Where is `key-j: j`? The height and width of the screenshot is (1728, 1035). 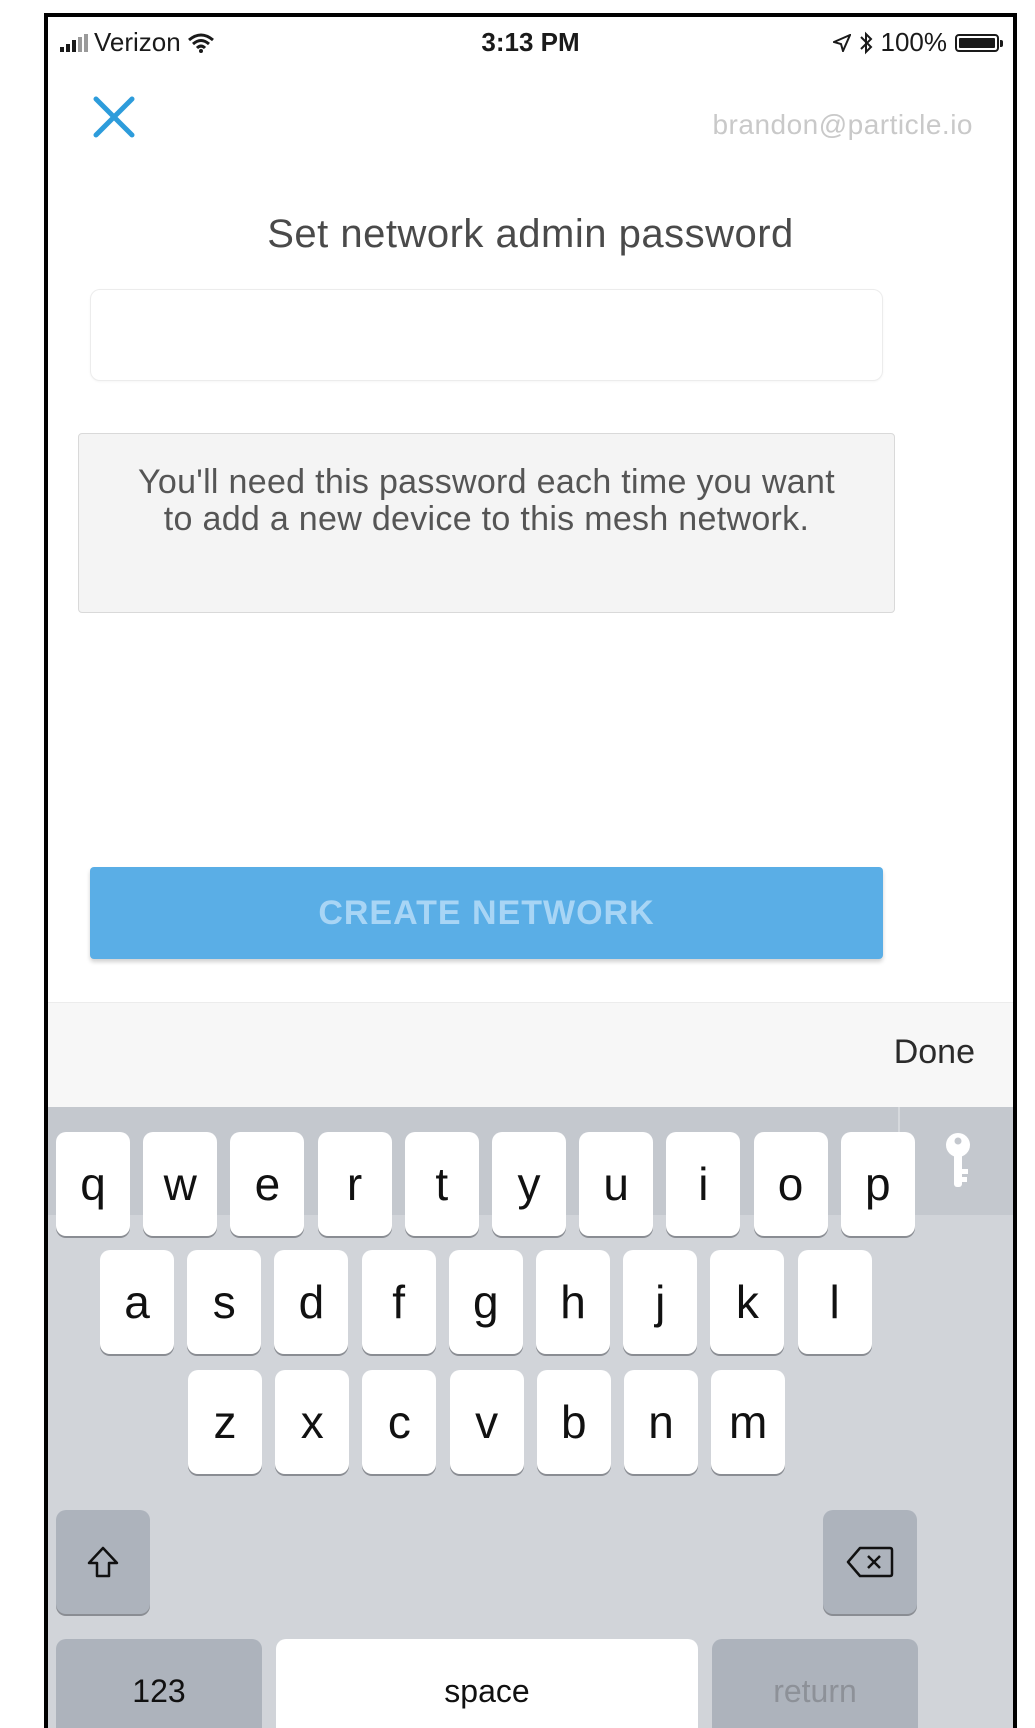 key-j: j is located at coordinates (660, 1302).